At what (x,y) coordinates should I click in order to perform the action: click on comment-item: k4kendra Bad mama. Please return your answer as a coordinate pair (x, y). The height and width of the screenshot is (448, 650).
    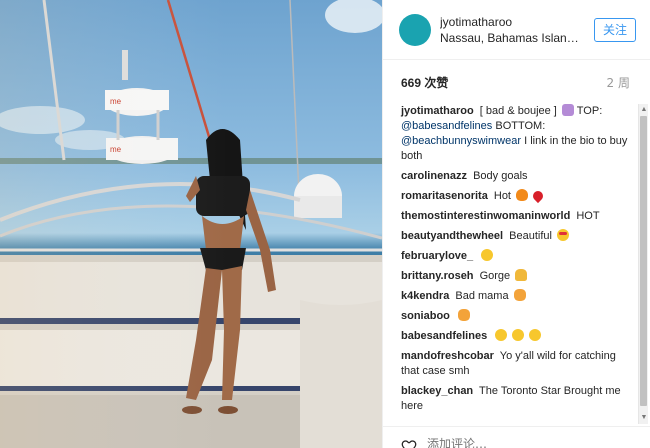
    Looking at the image, I should click on (517, 296).